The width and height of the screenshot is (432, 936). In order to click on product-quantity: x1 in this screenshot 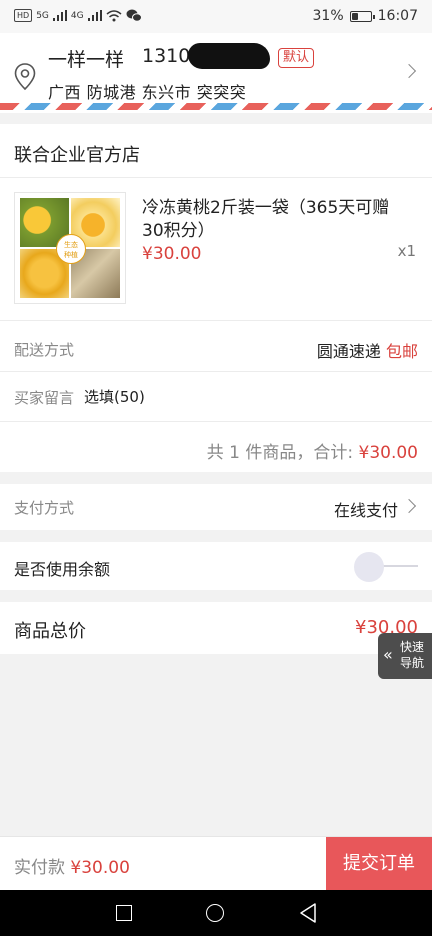, I will do `click(406, 251)`.